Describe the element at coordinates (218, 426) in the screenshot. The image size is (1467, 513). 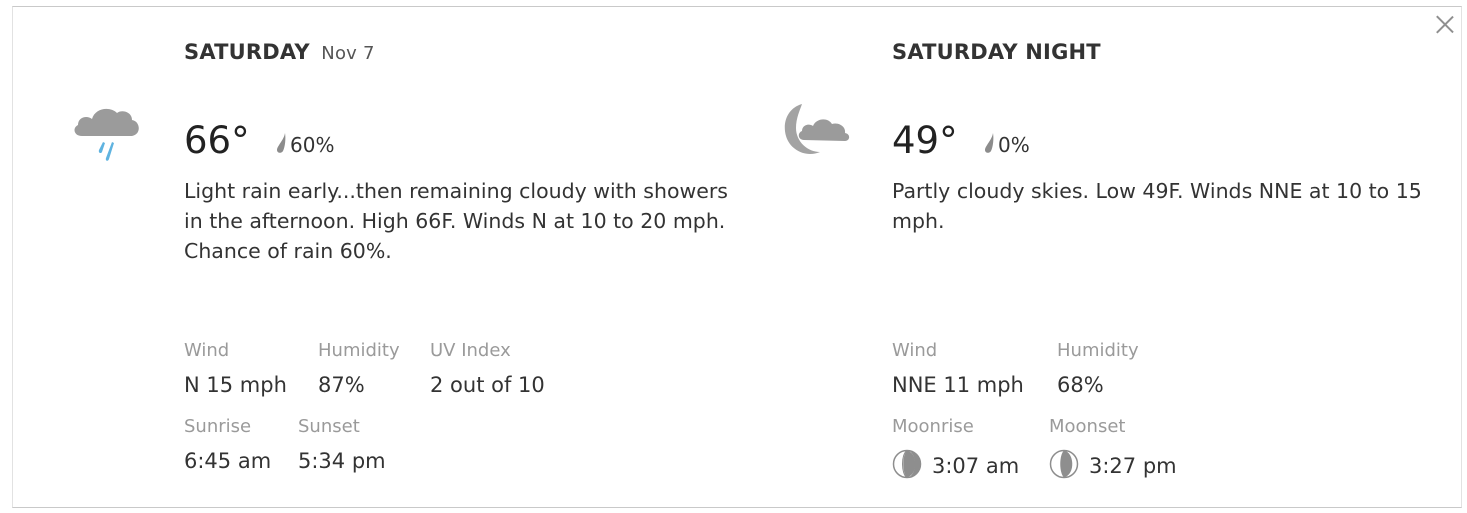
I see `sunrise-label: Sunrise` at that location.